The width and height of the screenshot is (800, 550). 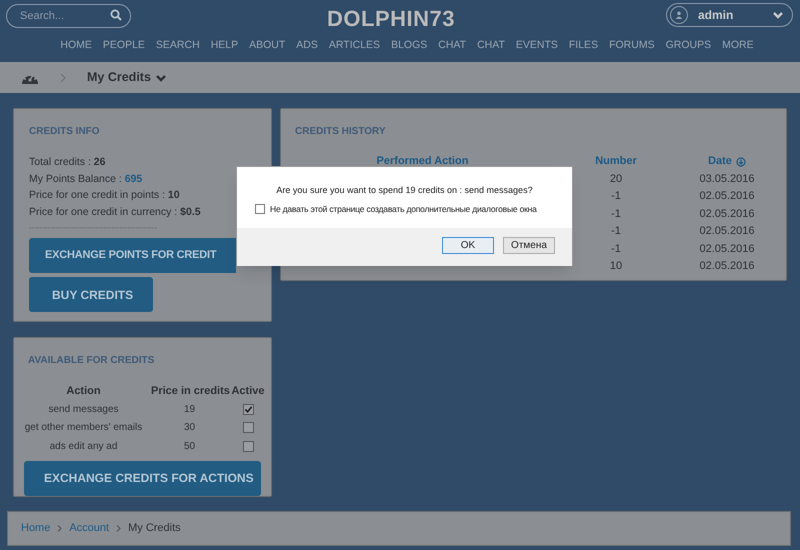 I want to click on nav-link: GROUPS, so click(x=689, y=46).